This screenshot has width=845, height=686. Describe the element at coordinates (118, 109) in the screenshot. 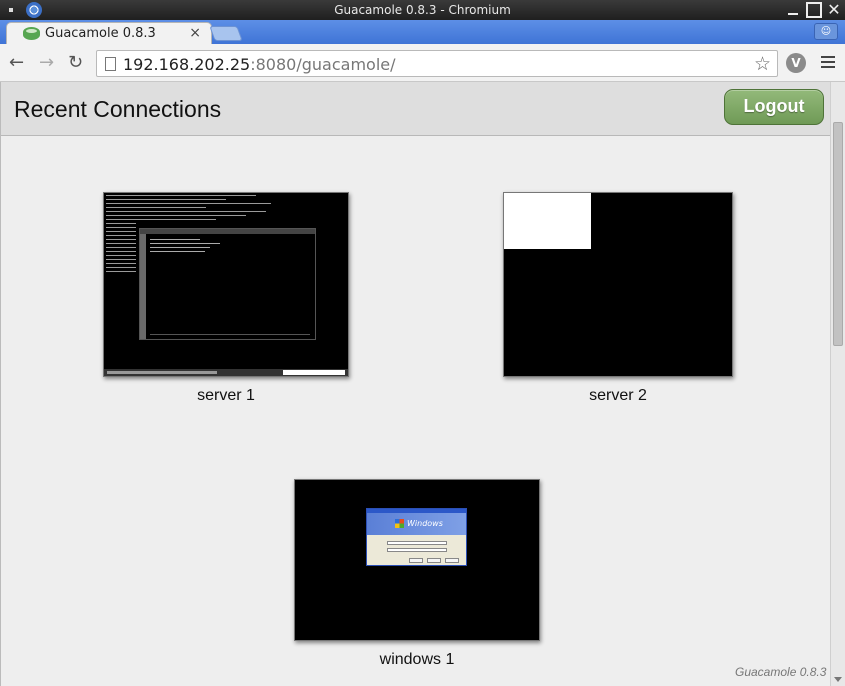

I see `page-title: Recent Connections` at that location.